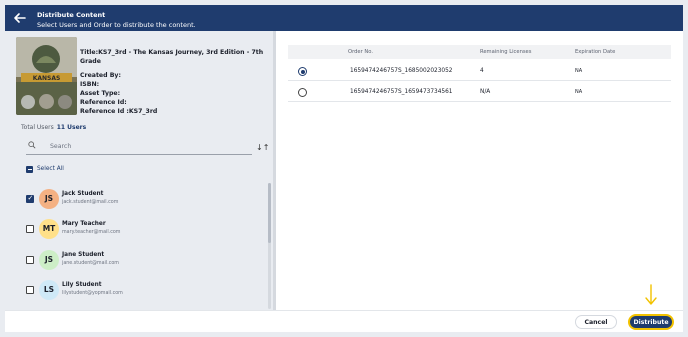 The height and width of the screenshot is (337, 688). Describe the element at coordinates (49, 229) in the screenshot. I see `avatar: MT` at that location.